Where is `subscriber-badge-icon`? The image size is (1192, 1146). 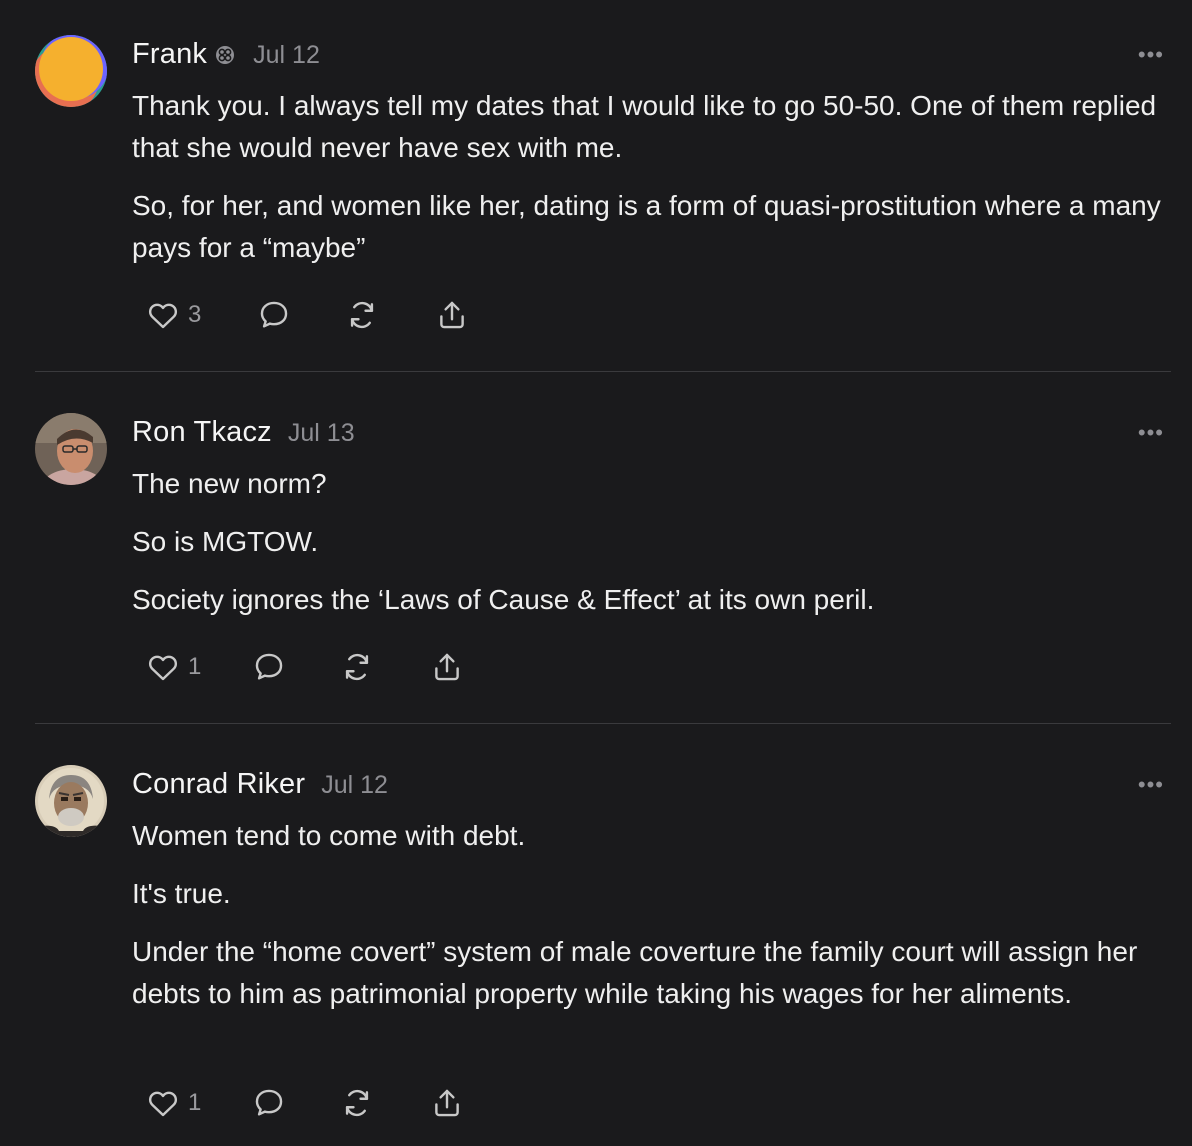
subscriber-badge-icon is located at coordinates (225, 55).